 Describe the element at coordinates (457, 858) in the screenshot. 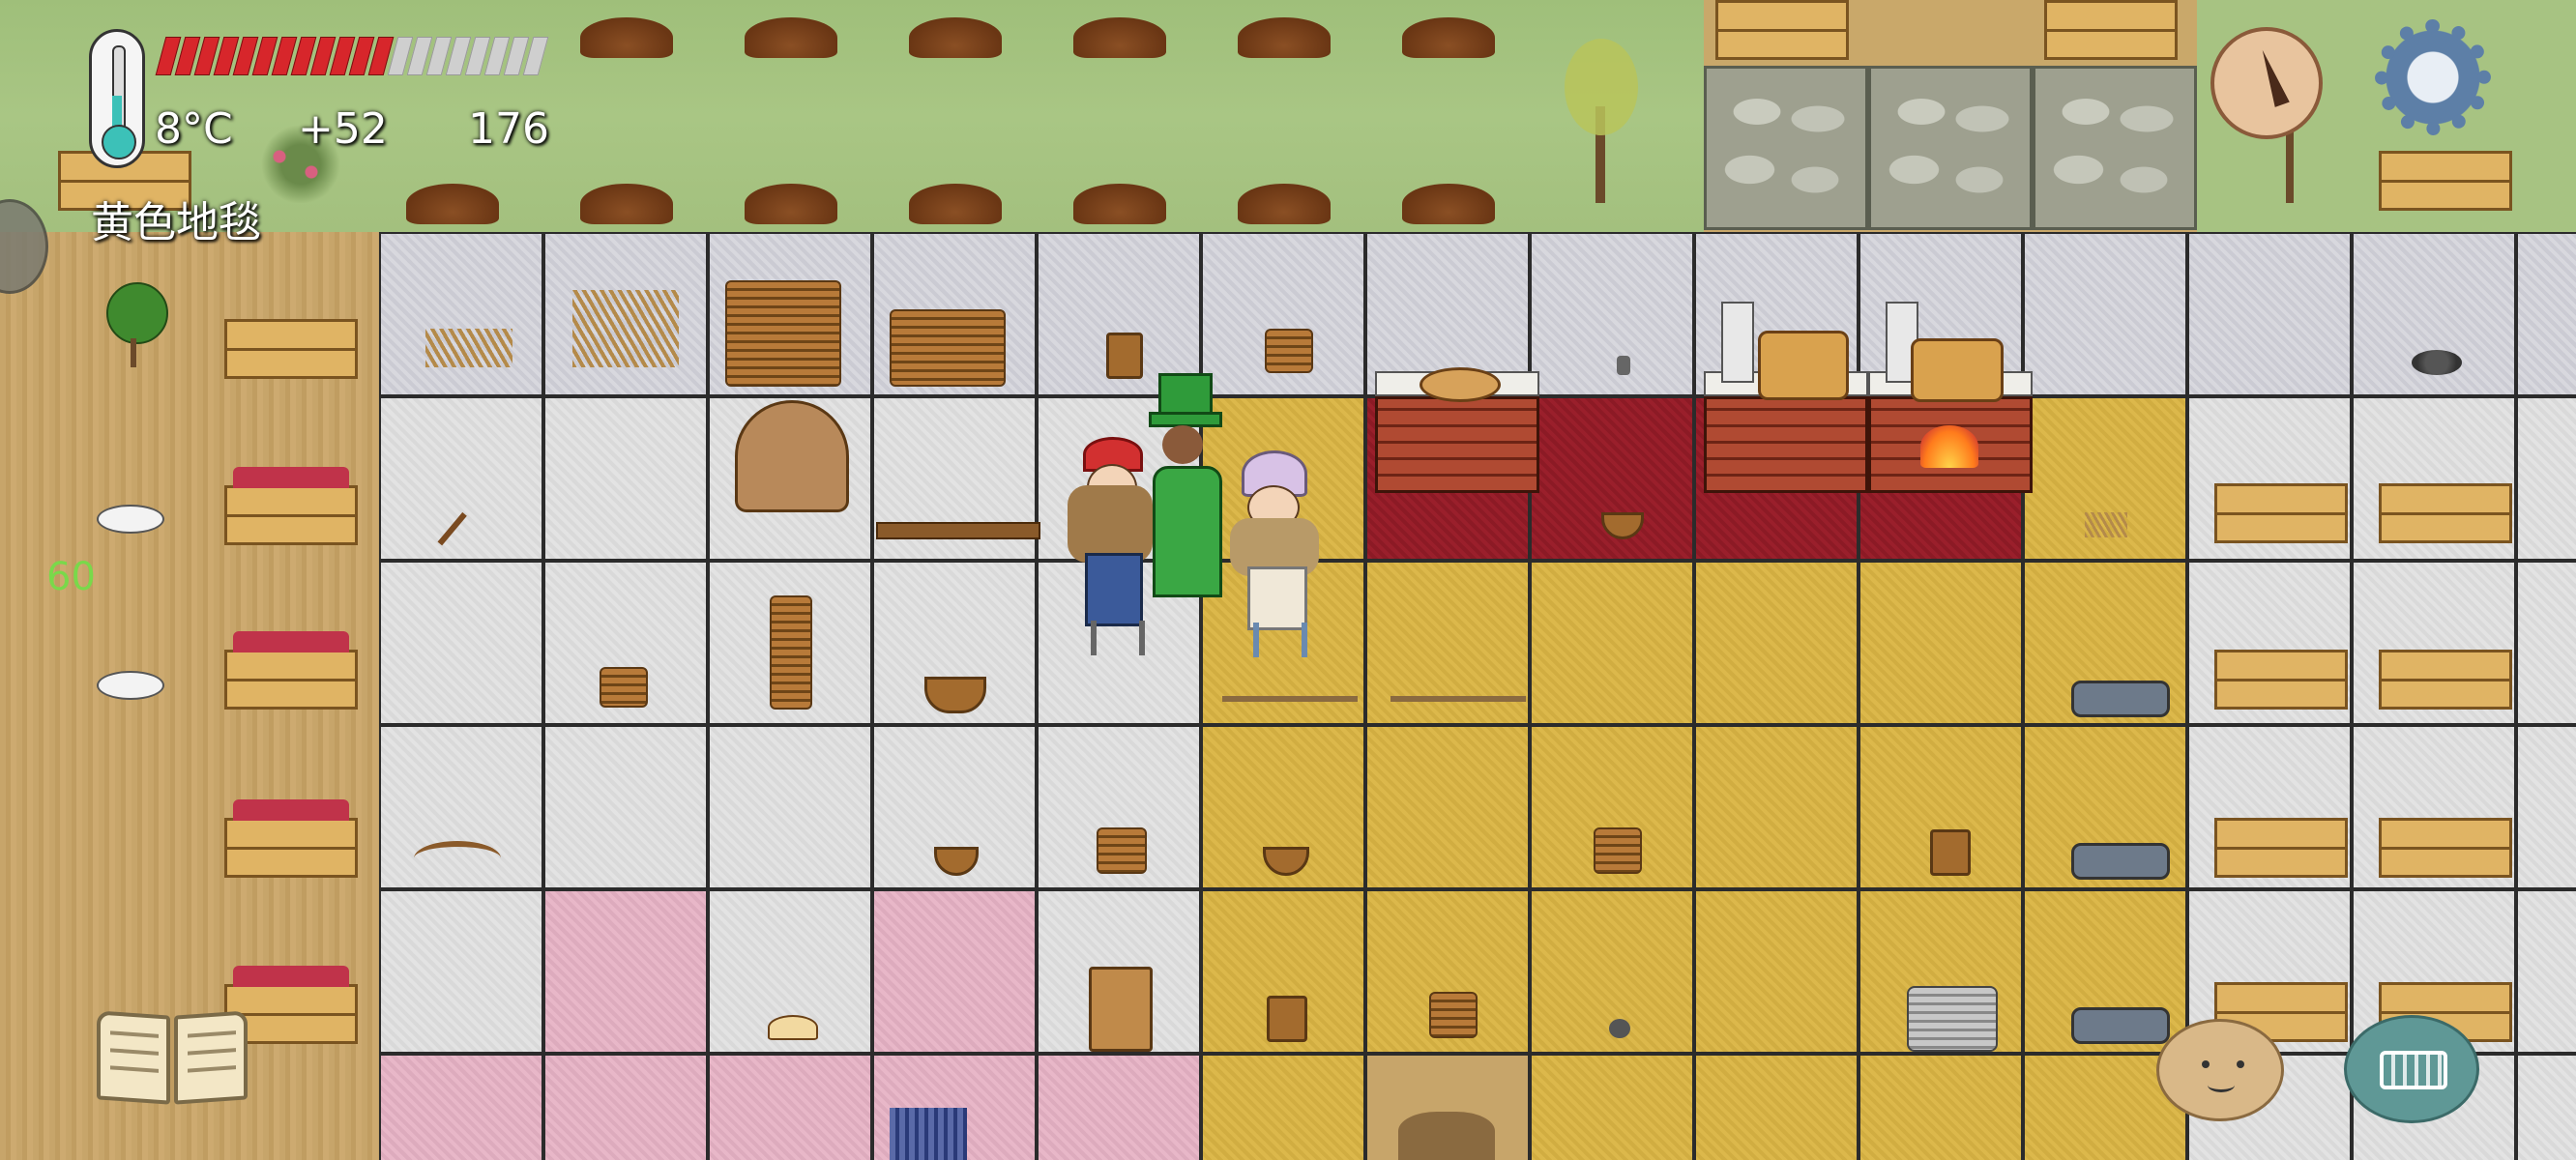

I see `bow` at that location.